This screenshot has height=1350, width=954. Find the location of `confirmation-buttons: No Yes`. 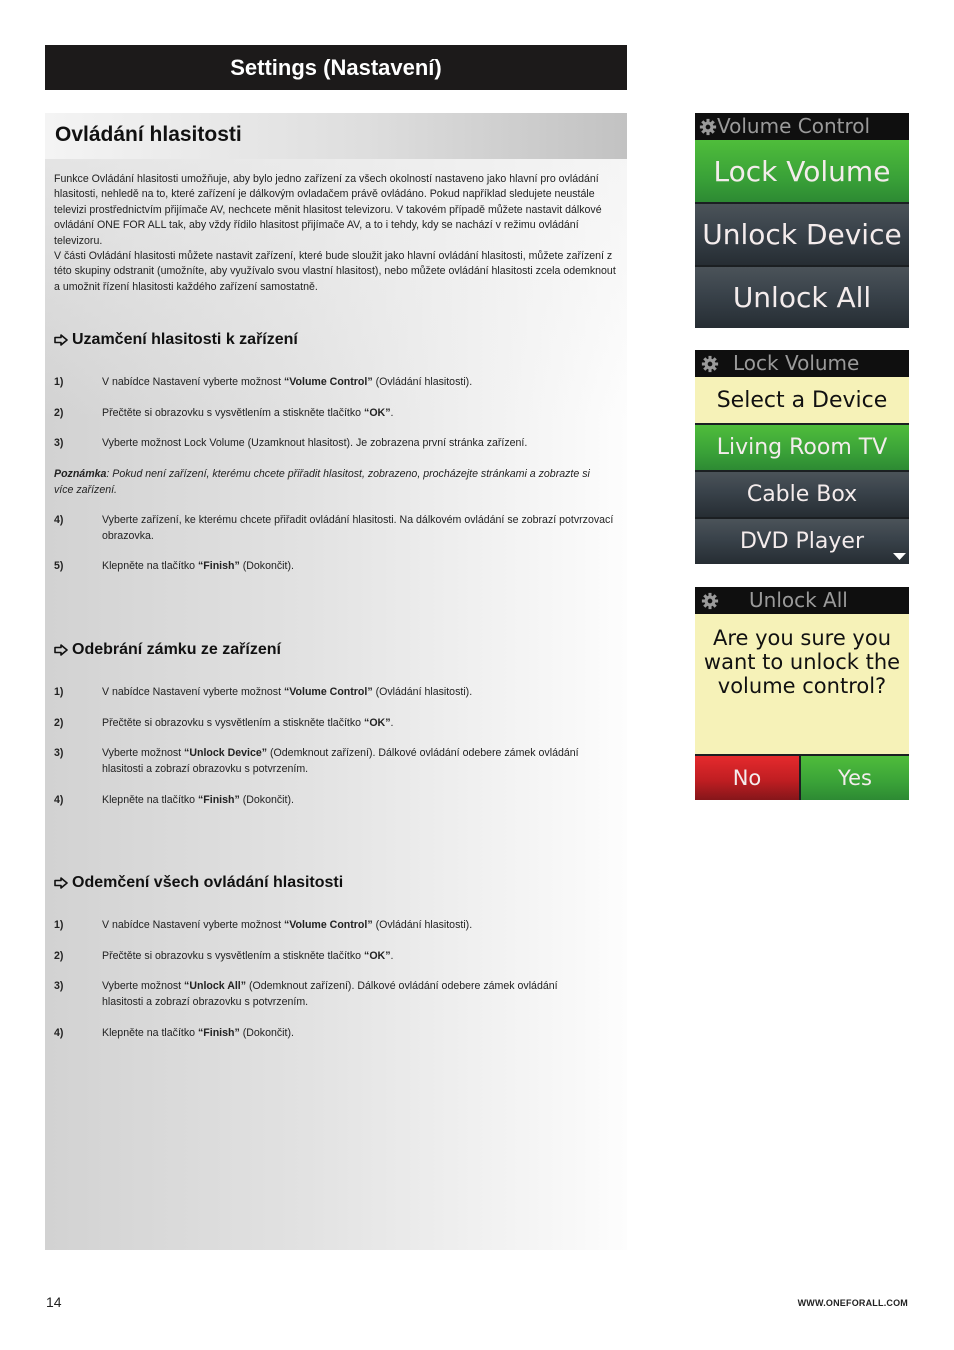

confirmation-buttons: No Yes is located at coordinates (802, 777).